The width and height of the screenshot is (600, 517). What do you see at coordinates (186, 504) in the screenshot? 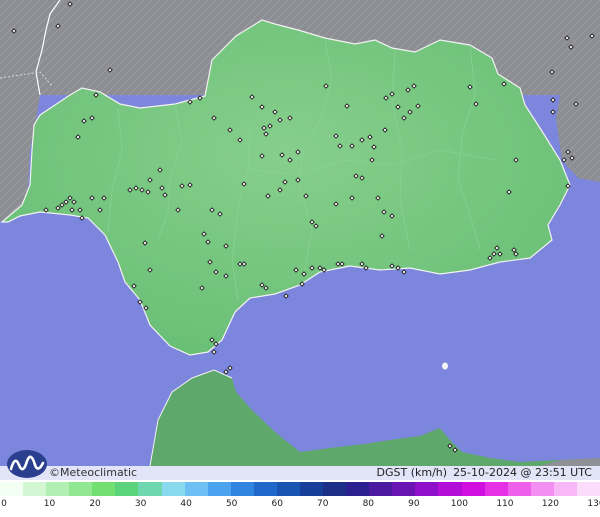
I see `scale-tick-label: 40` at bounding box center [186, 504].